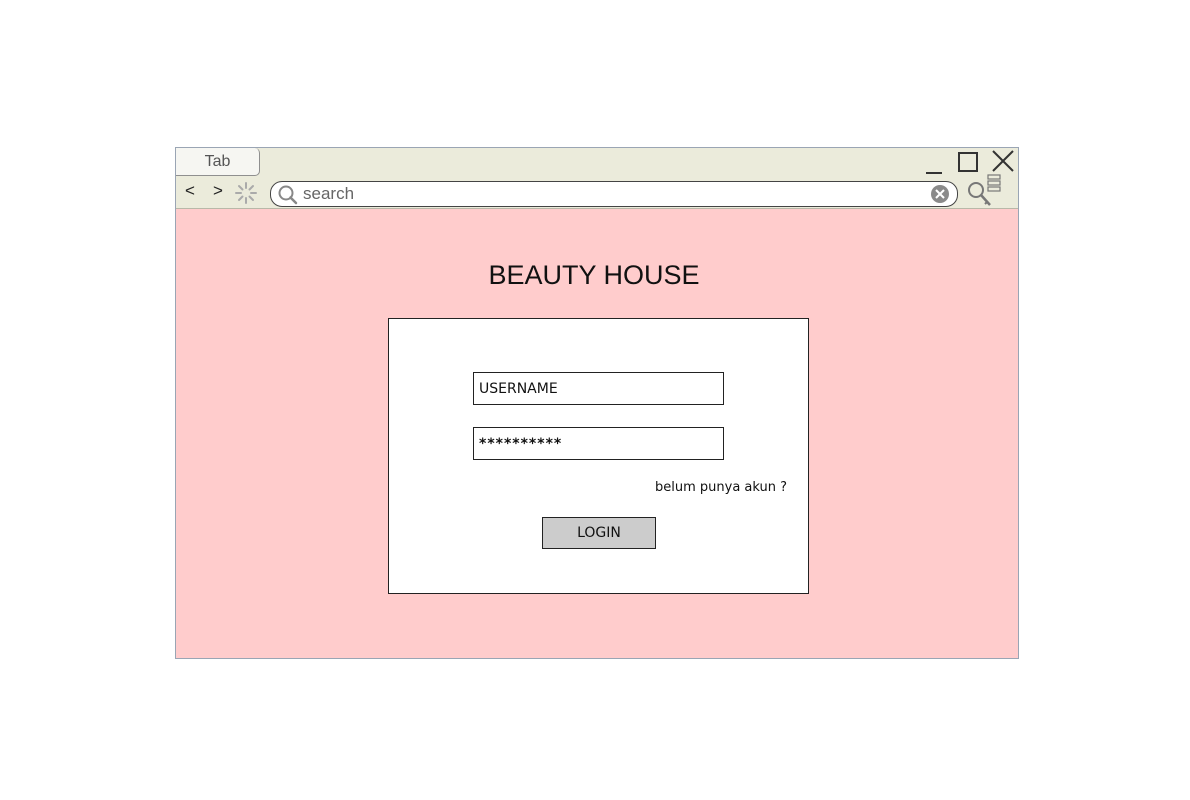 The height and width of the screenshot is (800, 1190). Describe the element at coordinates (721, 487) in the screenshot. I see `register-link: belum punya akun ?` at that location.